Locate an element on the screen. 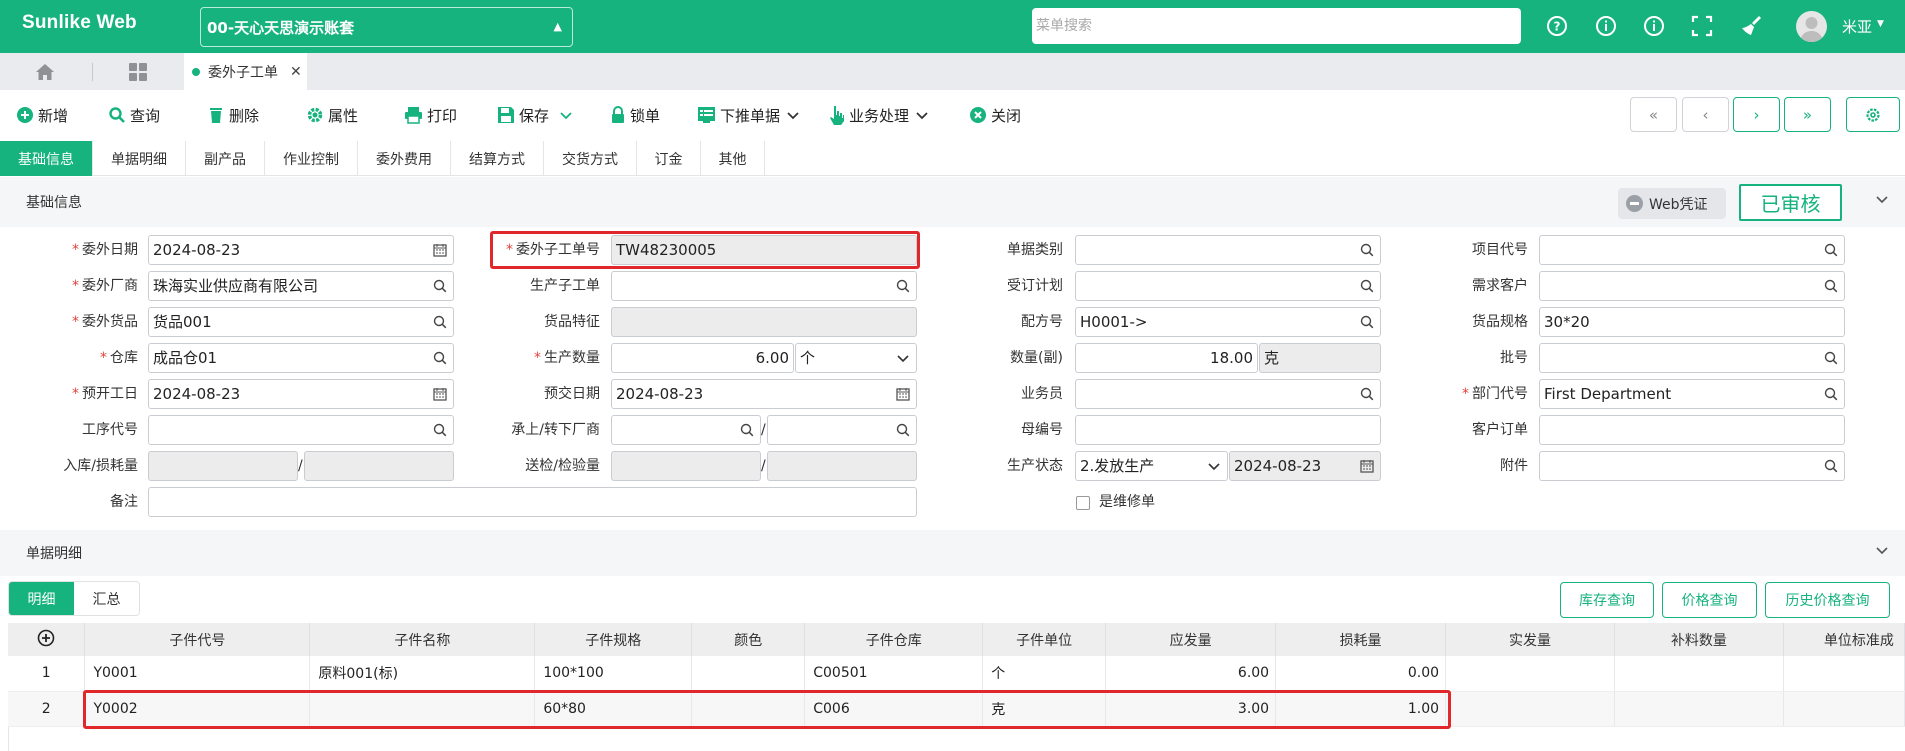 The height and width of the screenshot is (751, 1905). stock-query-button: 库存查询 is located at coordinates (1607, 600).